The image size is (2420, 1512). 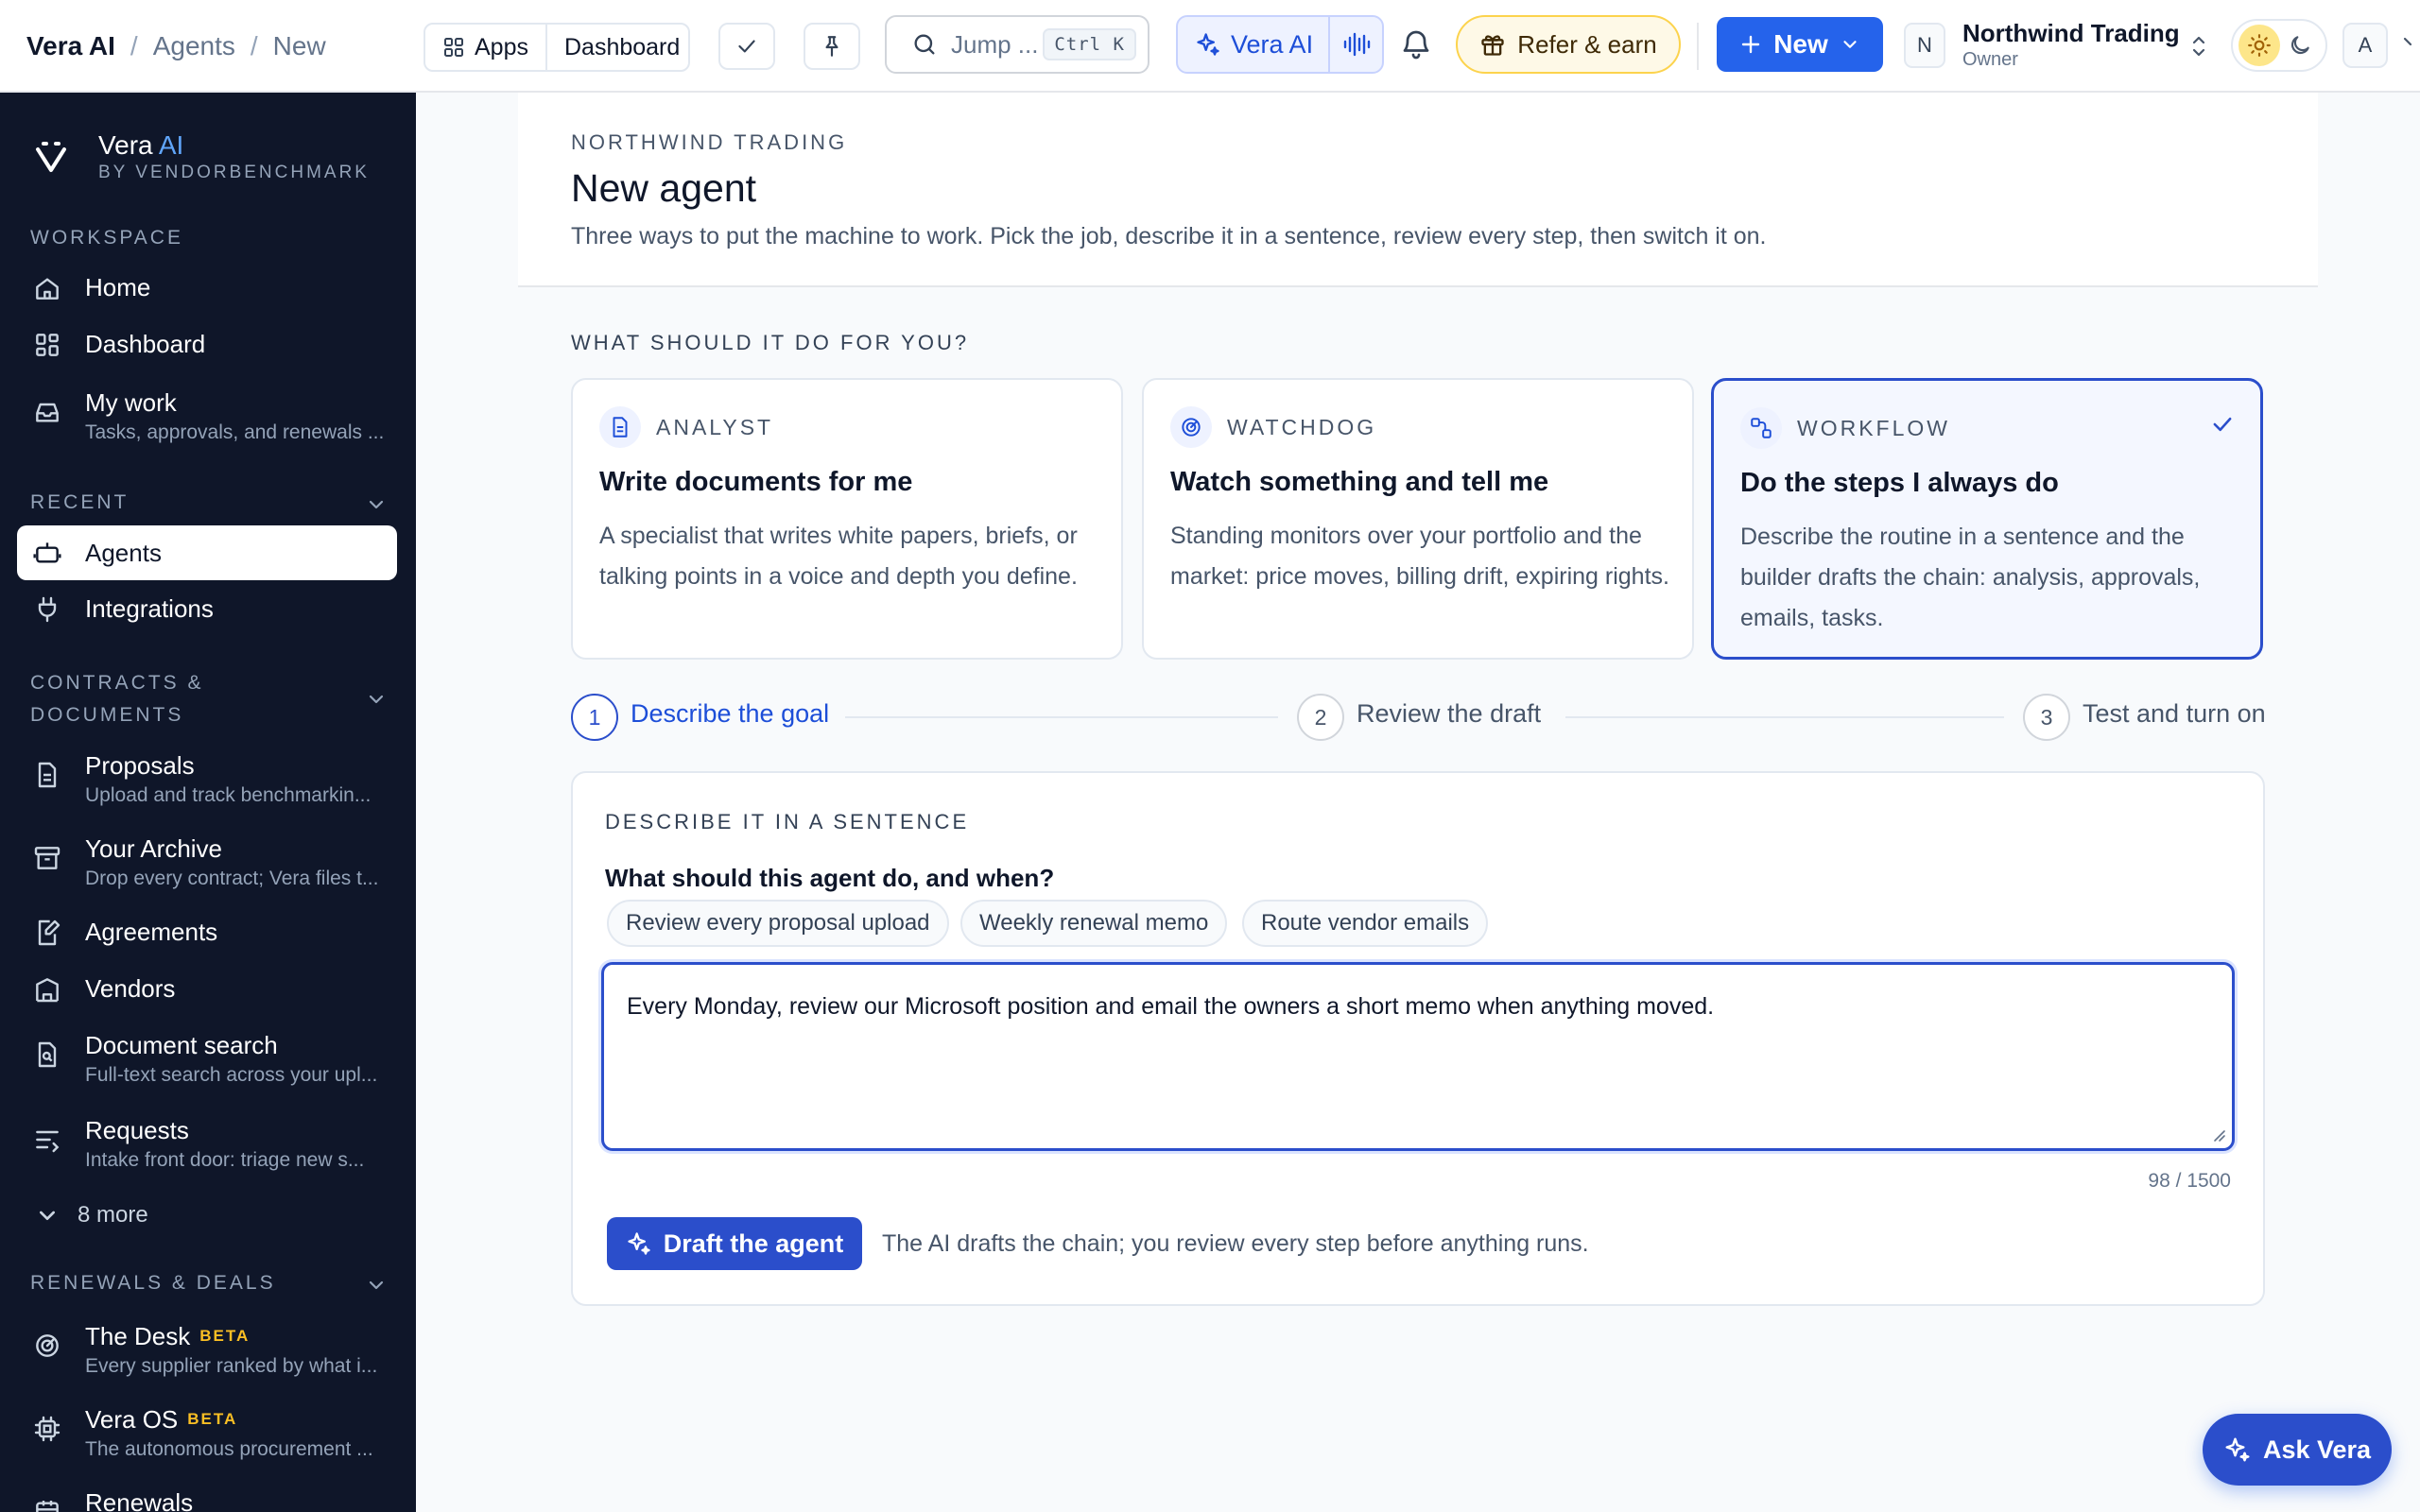 I want to click on vera-os-label: Vera OS, so click(x=132, y=1419).